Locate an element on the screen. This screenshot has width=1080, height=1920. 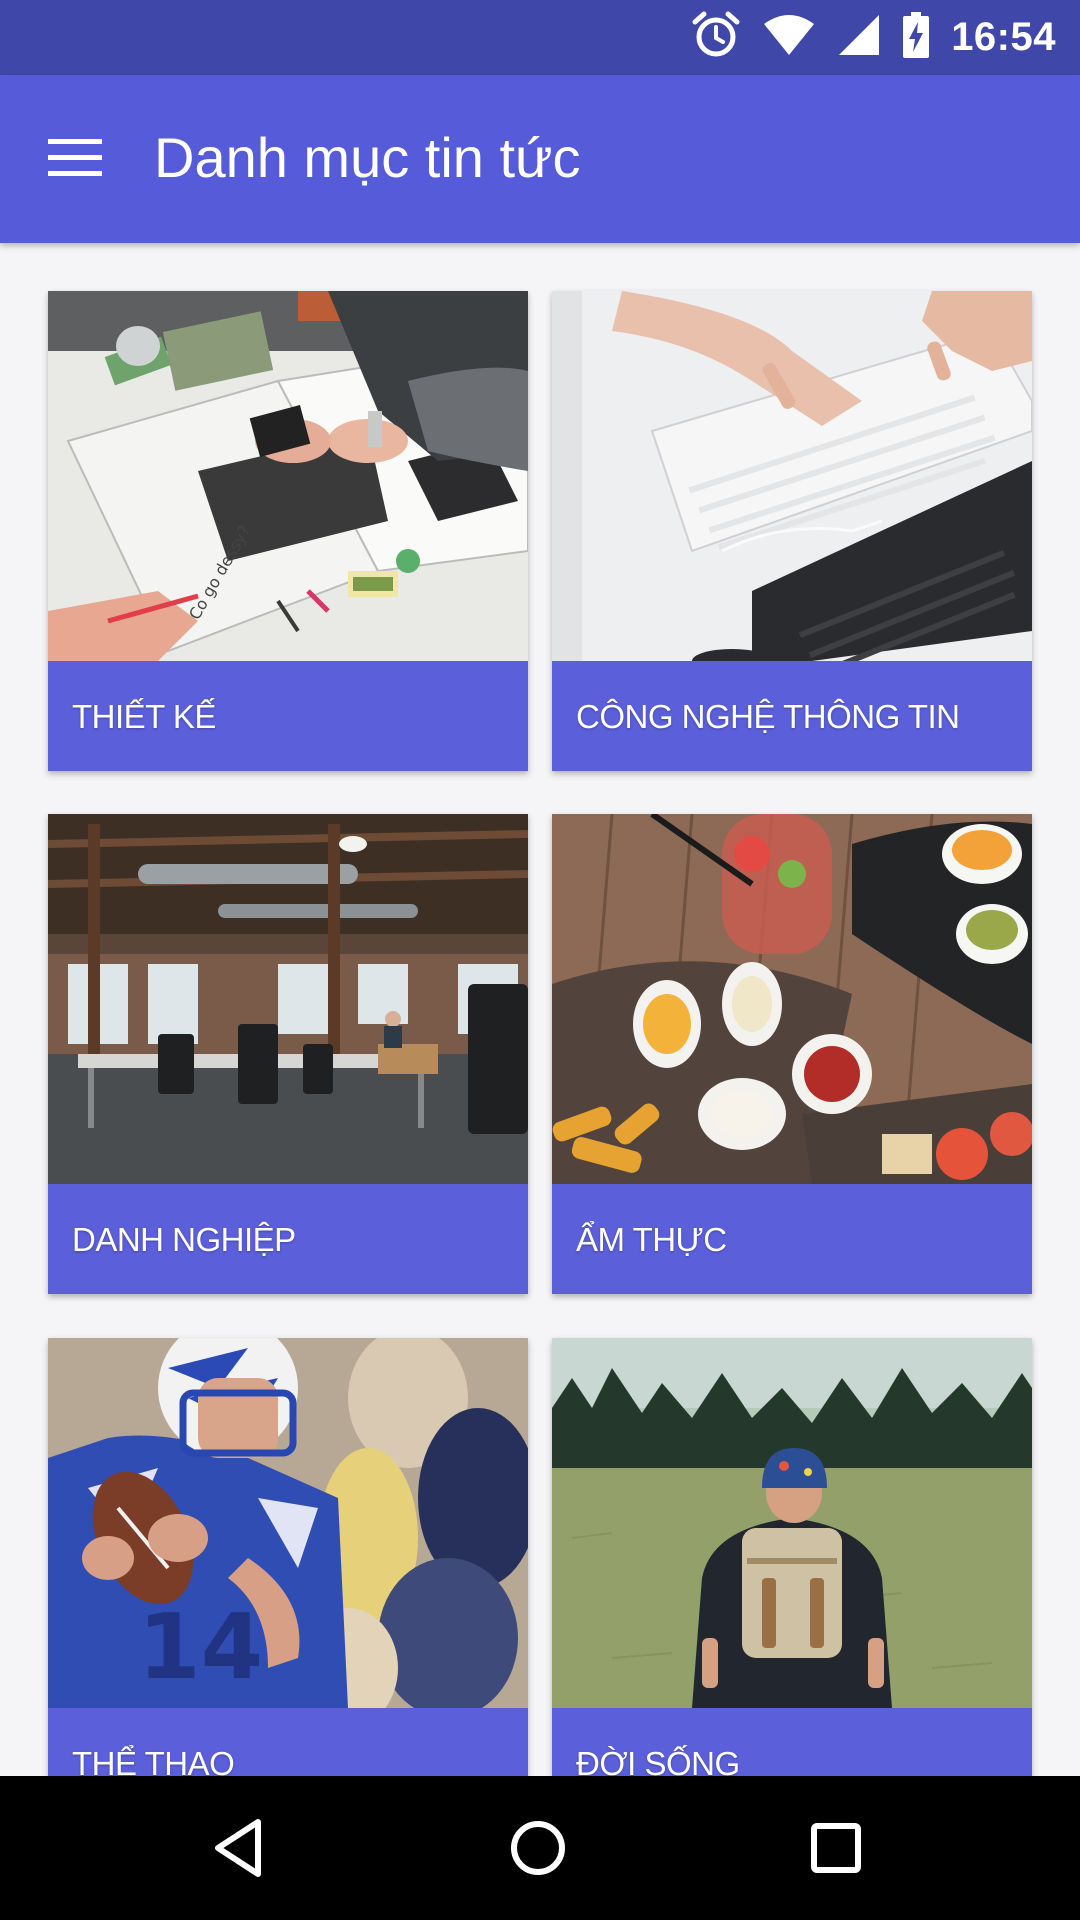
signal-icon is located at coordinates (859, 37).